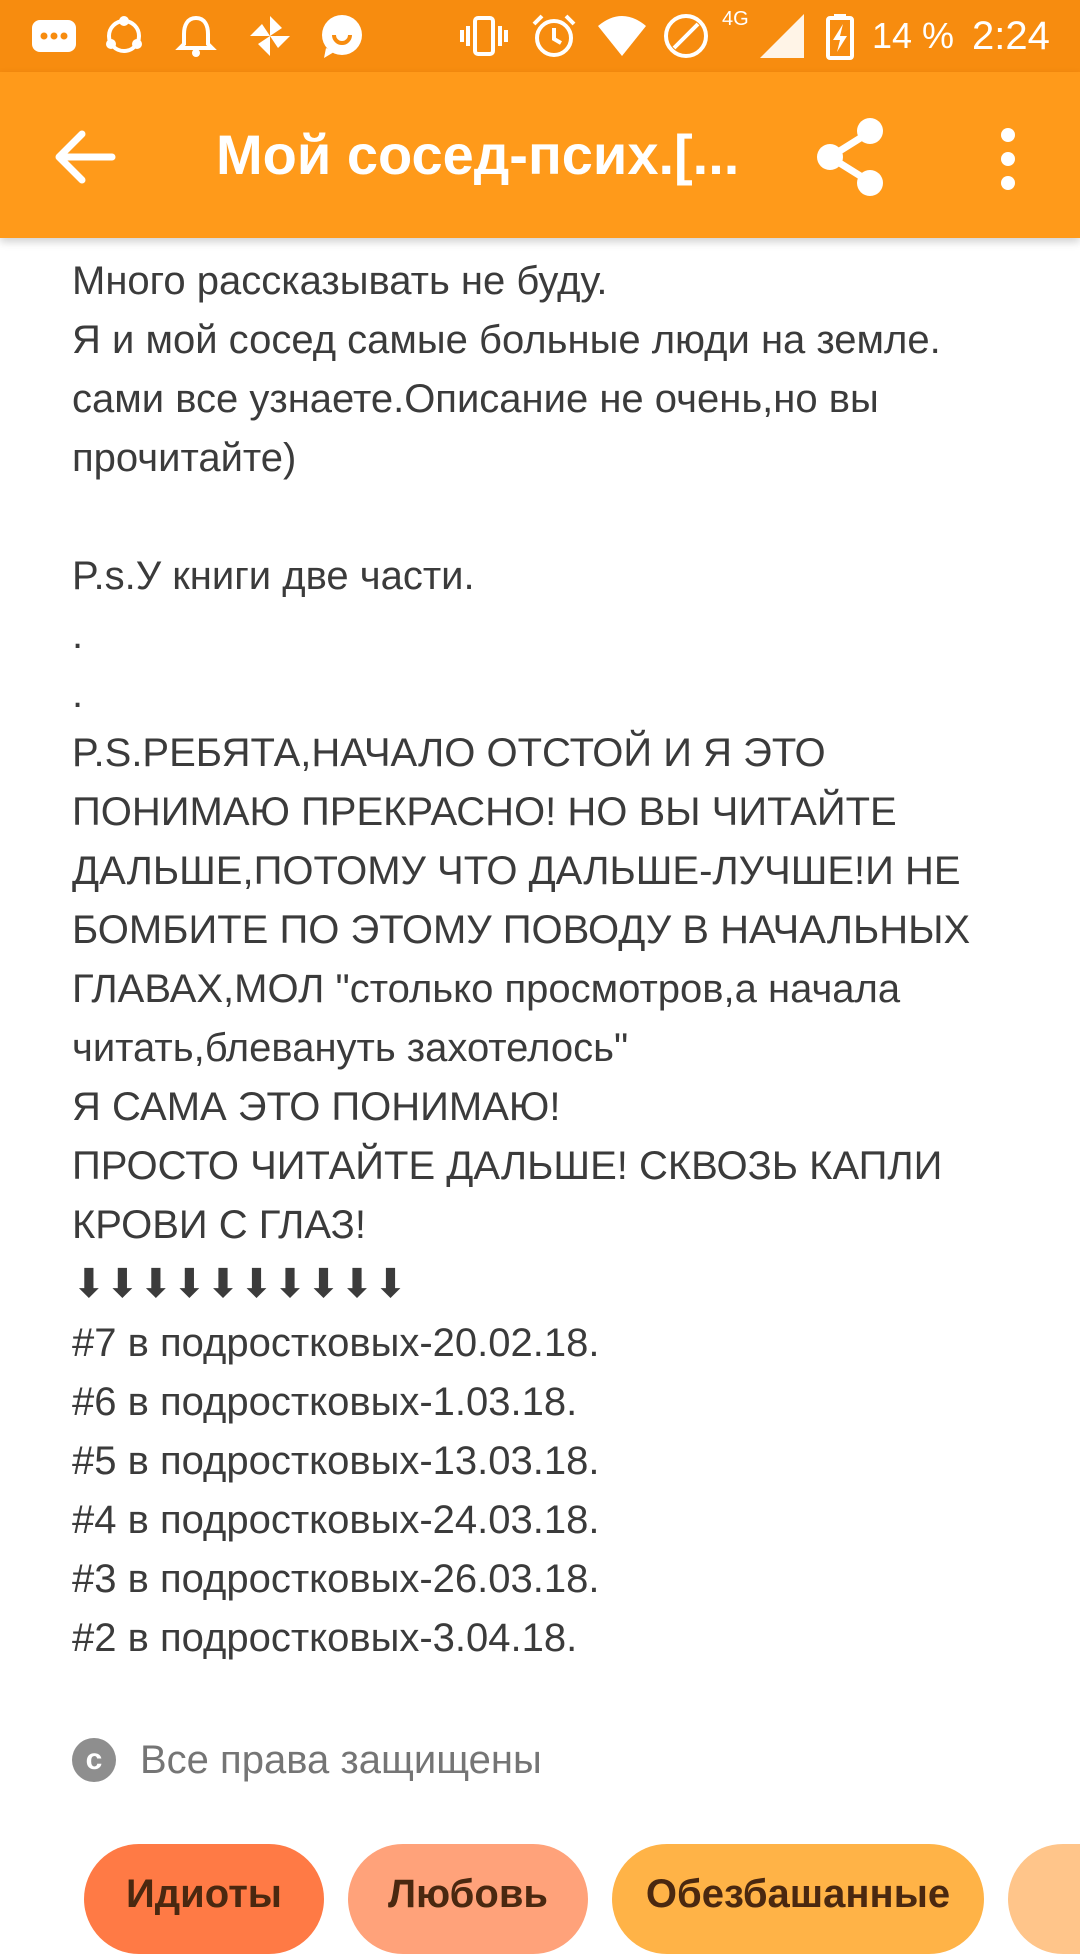 This screenshot has height=1954, width=1080. Describe the element at coordinates (219, 1225) in the screenshot. I see `description-line: КРОВИ С ГЛАЗ!` at that location.